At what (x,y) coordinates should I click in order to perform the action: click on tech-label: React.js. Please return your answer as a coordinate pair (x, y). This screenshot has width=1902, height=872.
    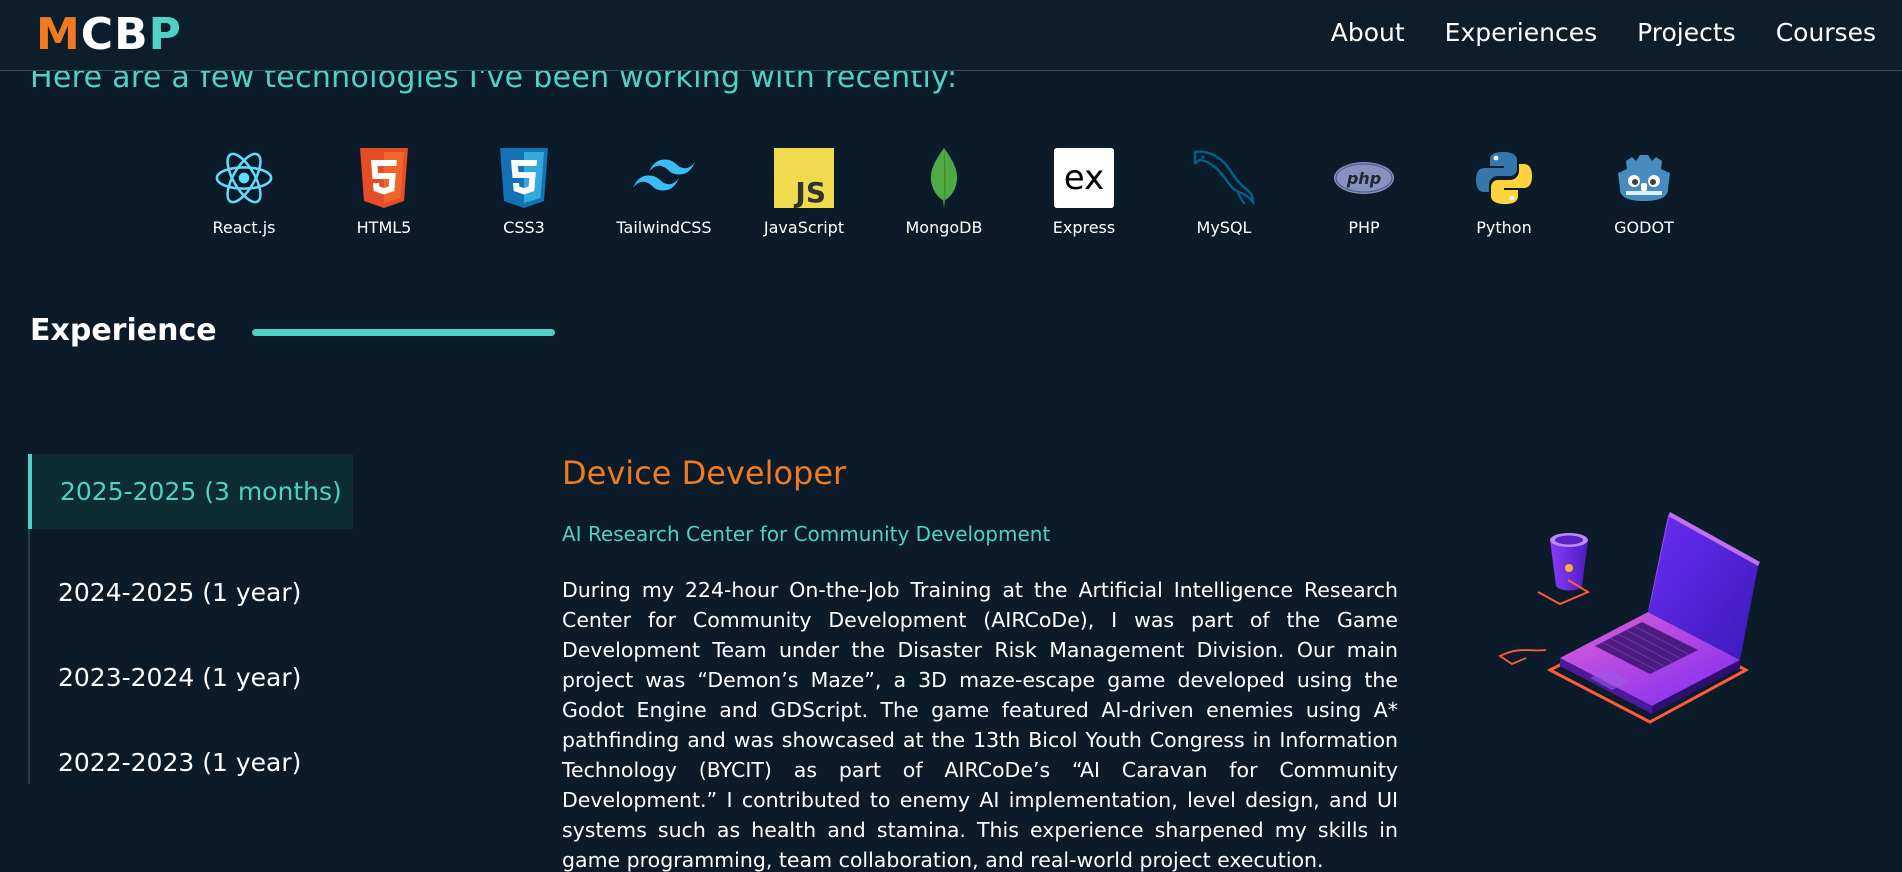
    Looking at the image, I should click on (244, 227).